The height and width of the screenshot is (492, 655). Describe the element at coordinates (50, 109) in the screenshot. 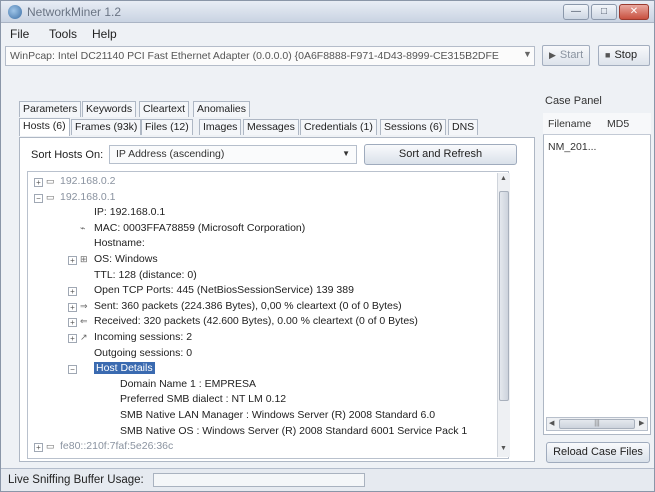

I see `tab-parameters: Parameters` at that location.